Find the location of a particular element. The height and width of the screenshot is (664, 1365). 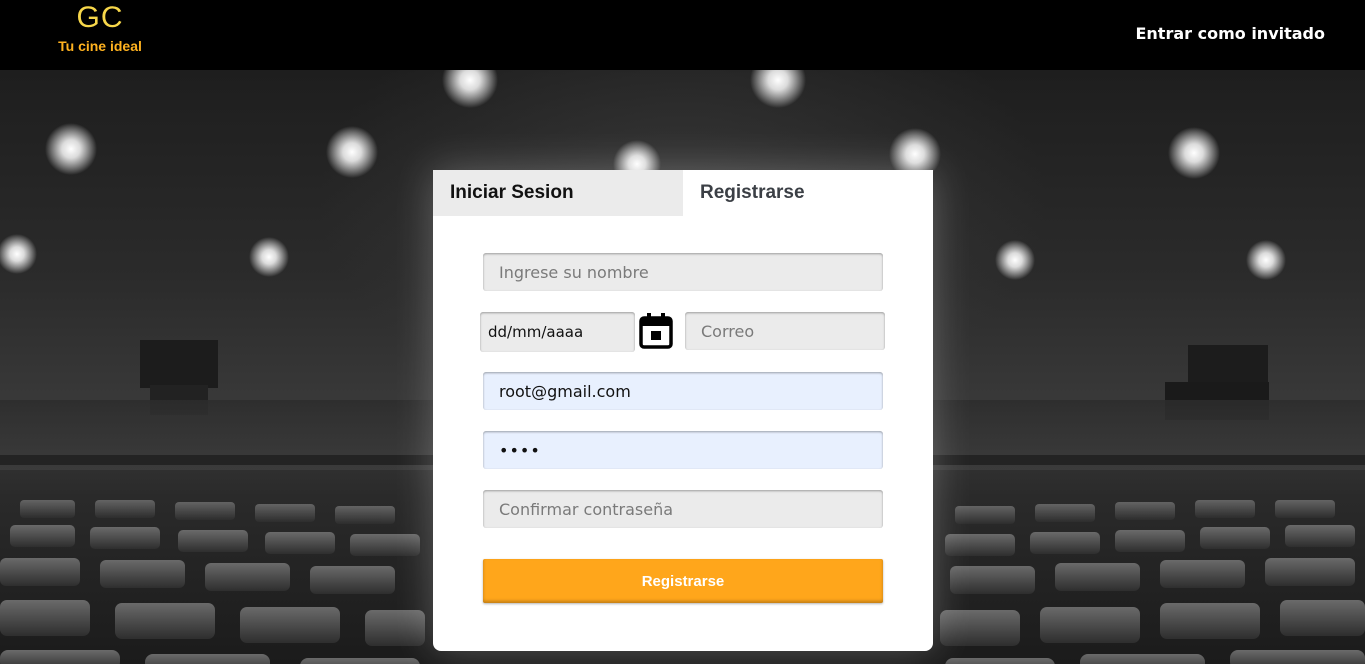

brand-logo: GC Tu cine ideal is located at coordinates (100, 35).